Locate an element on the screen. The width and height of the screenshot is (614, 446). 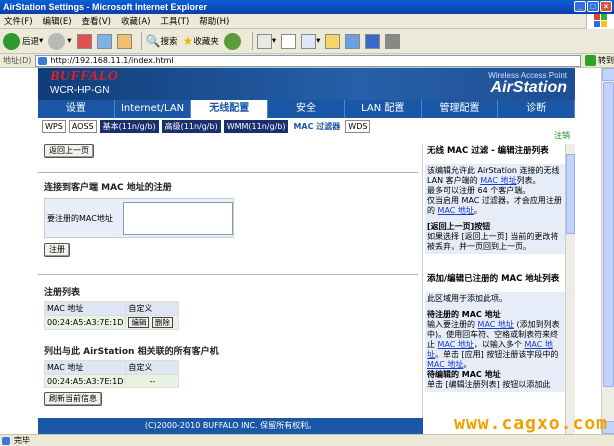
column-header: 自定义 is located at coordinates (152, 367).